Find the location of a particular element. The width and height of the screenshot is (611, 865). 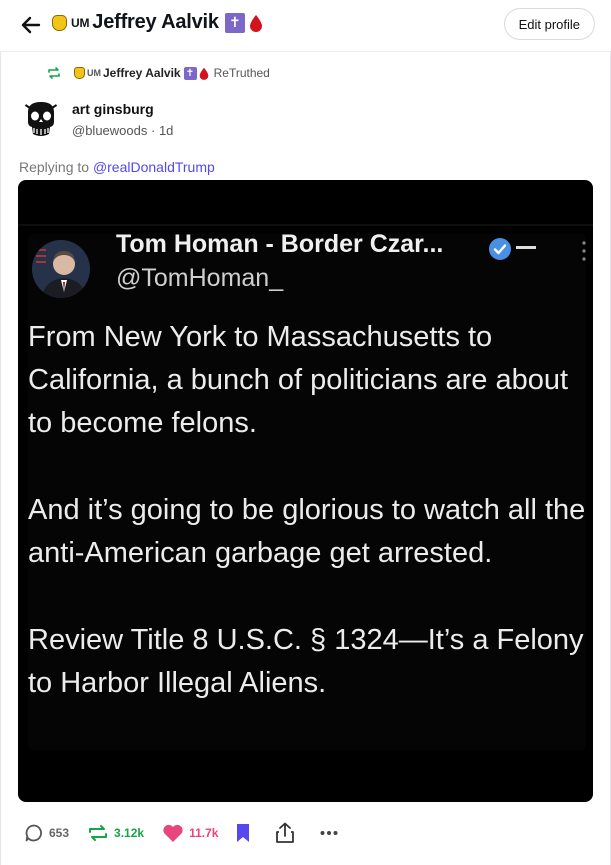

replying-to: Replying to @realDonaldTrump is located at coordinates (117, 167).